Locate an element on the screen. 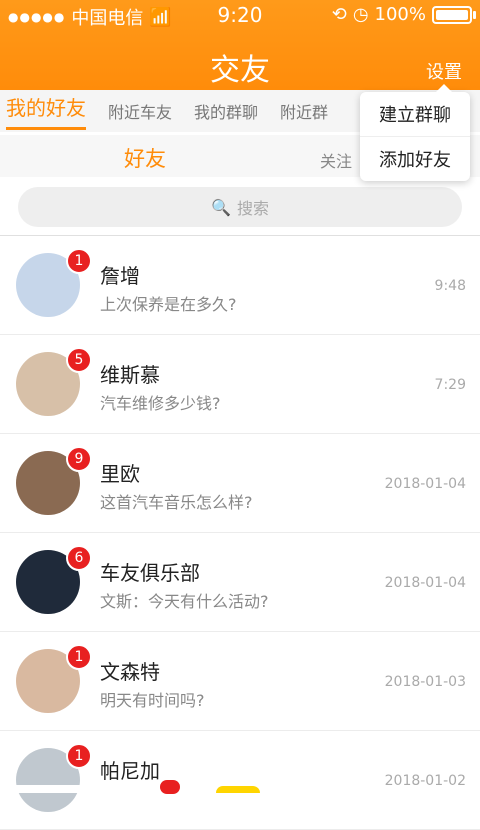 The height and width of the screenshot is (830, 480). header: ●●●●● 中国电信 📶 9:20 ⟲ ◷ 100% 交友 设置 is located at coordinates (240, 45).